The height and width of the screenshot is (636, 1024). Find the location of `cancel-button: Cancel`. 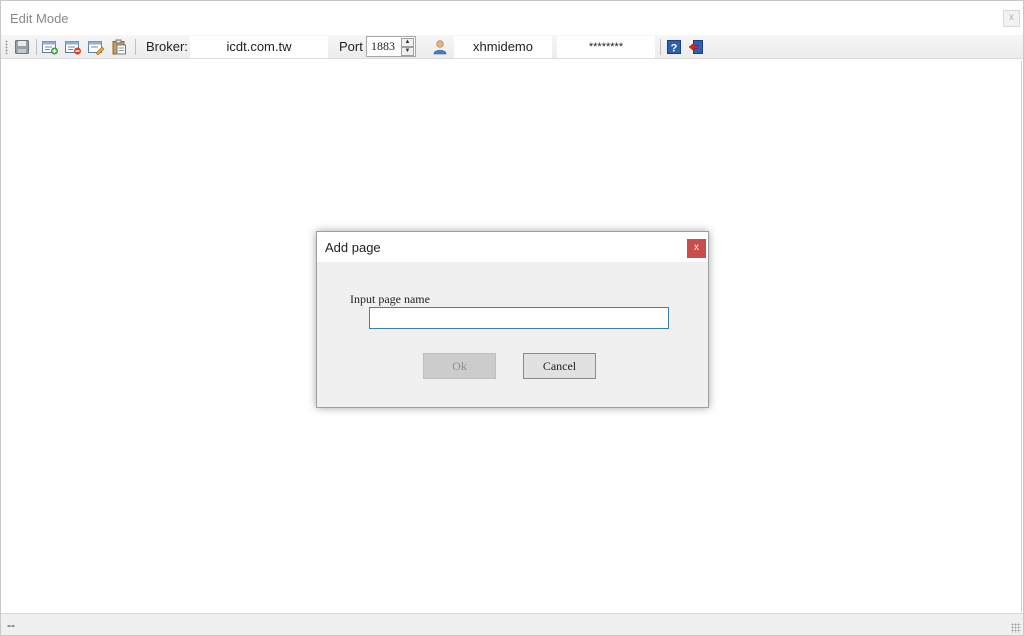

cancel-button: Cancel is located at coordinates (559, 366).